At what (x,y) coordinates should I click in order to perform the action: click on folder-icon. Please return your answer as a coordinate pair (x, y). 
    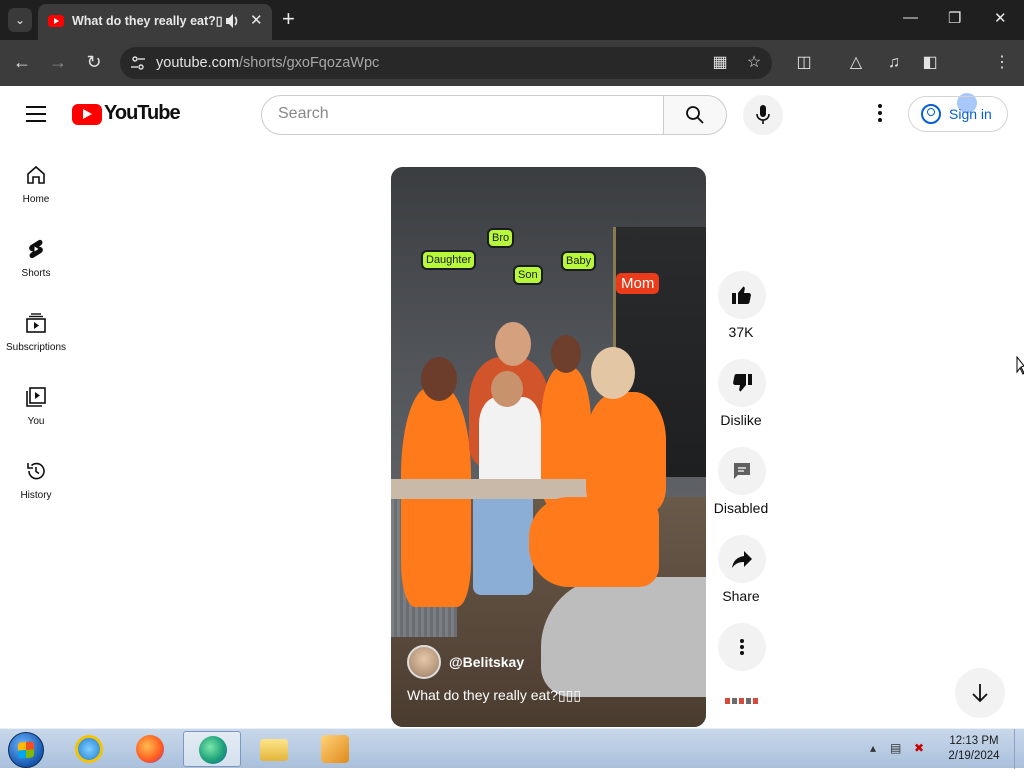
    Looking at the image, I should click on (274, 750).